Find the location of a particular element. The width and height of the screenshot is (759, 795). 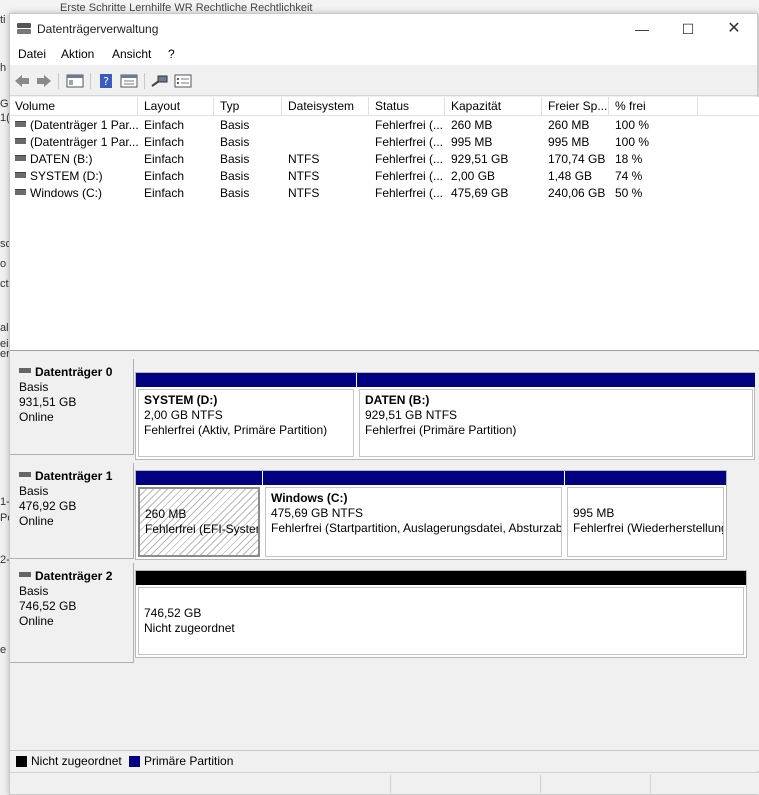

disk-1-type: Basis is located at coordinates (34, 491).